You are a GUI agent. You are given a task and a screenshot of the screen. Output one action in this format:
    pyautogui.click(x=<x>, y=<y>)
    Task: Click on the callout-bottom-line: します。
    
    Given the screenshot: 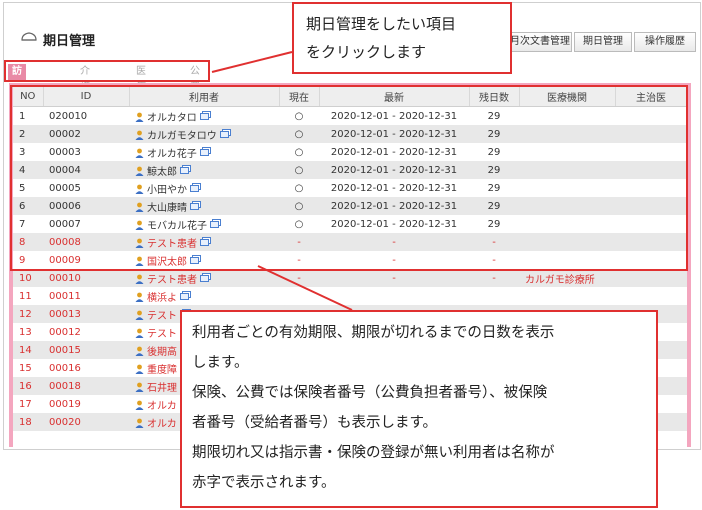 What is the action you would take?
    pyautogui.click(x=220, y=363)
    